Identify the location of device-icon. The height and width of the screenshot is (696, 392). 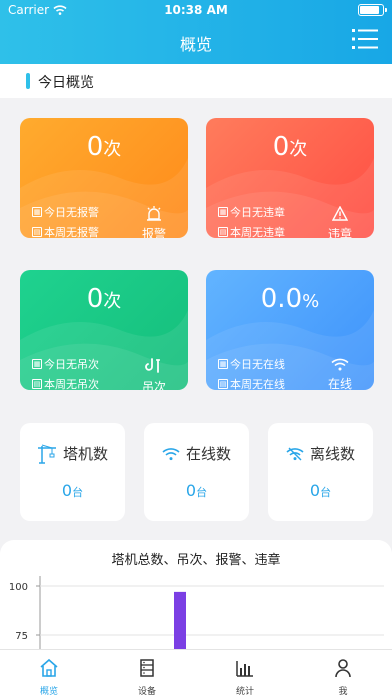
(147, 668).